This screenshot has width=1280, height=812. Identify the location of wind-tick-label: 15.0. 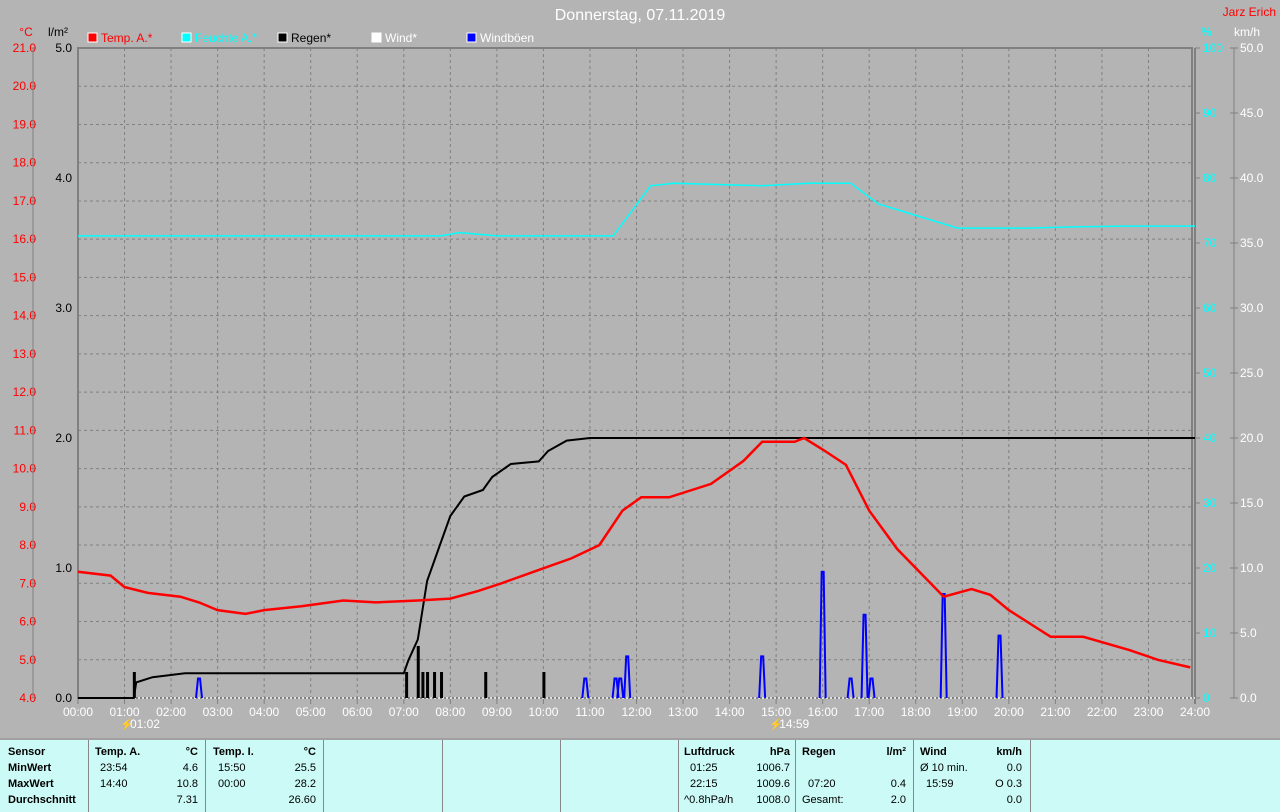
(1252, 503).